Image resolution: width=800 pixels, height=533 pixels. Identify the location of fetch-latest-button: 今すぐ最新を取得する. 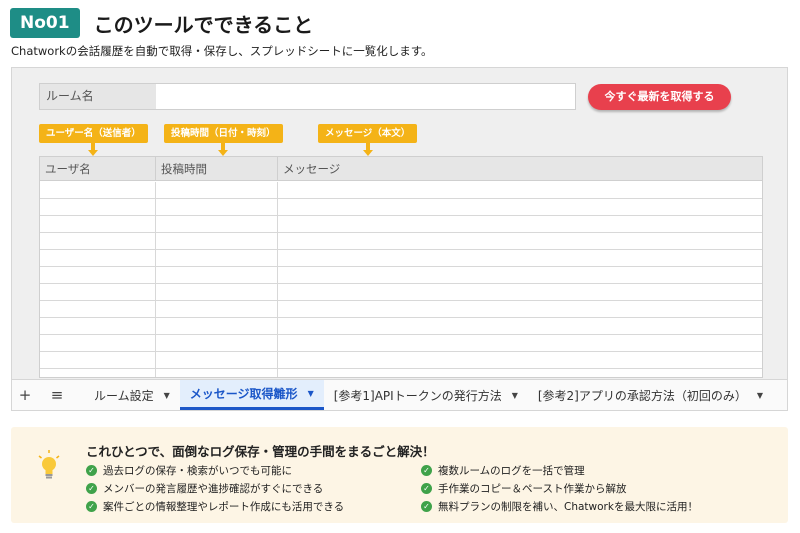
(659, 97).